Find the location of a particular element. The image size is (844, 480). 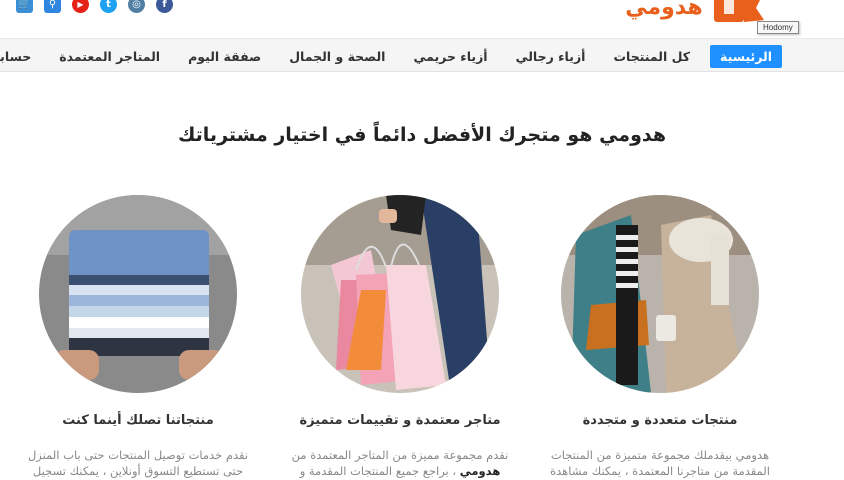

logo-hanger-cutout is located at coordinates (729, 7).